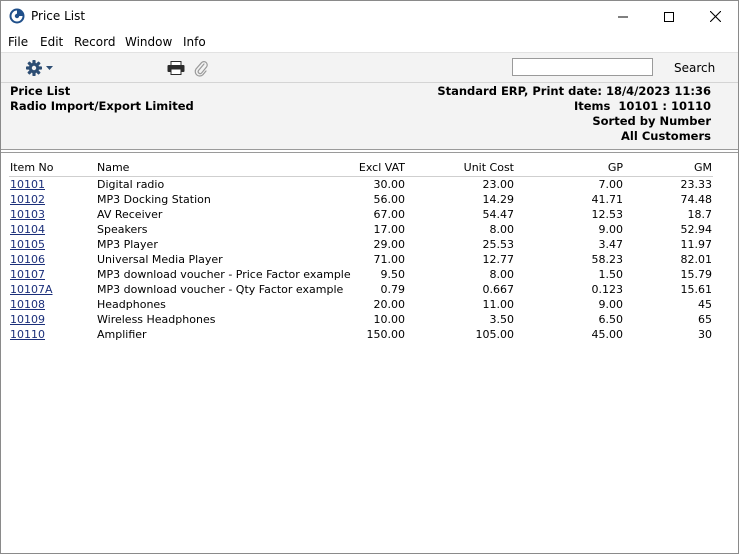 The image size is (739, 554). I want to click on gross-profit: 3.47, so click(611, 244).